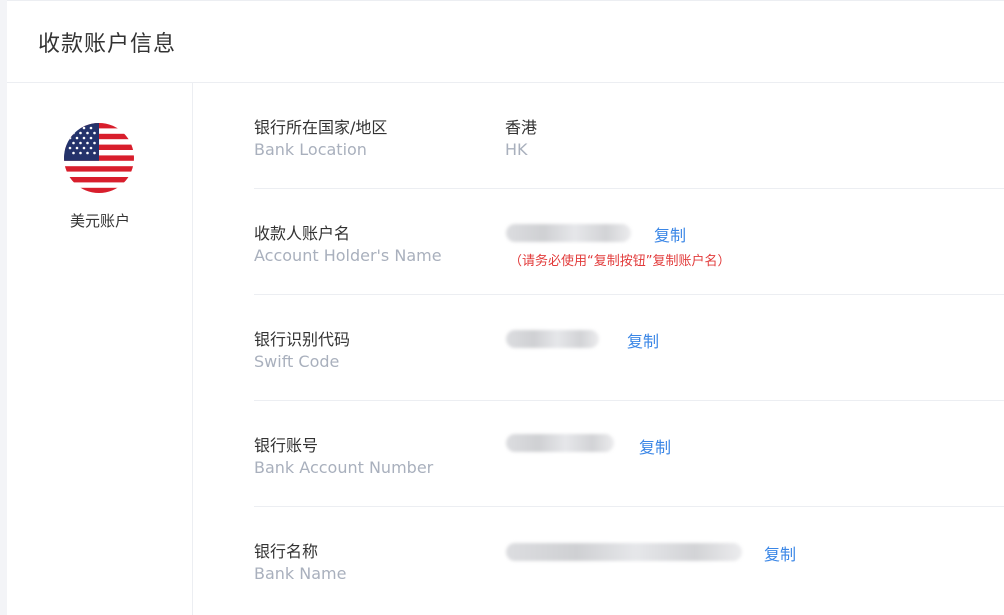  I want to click on detail-row-bank-name: 银行名称 Bank Name 复制, so click(629, 560).